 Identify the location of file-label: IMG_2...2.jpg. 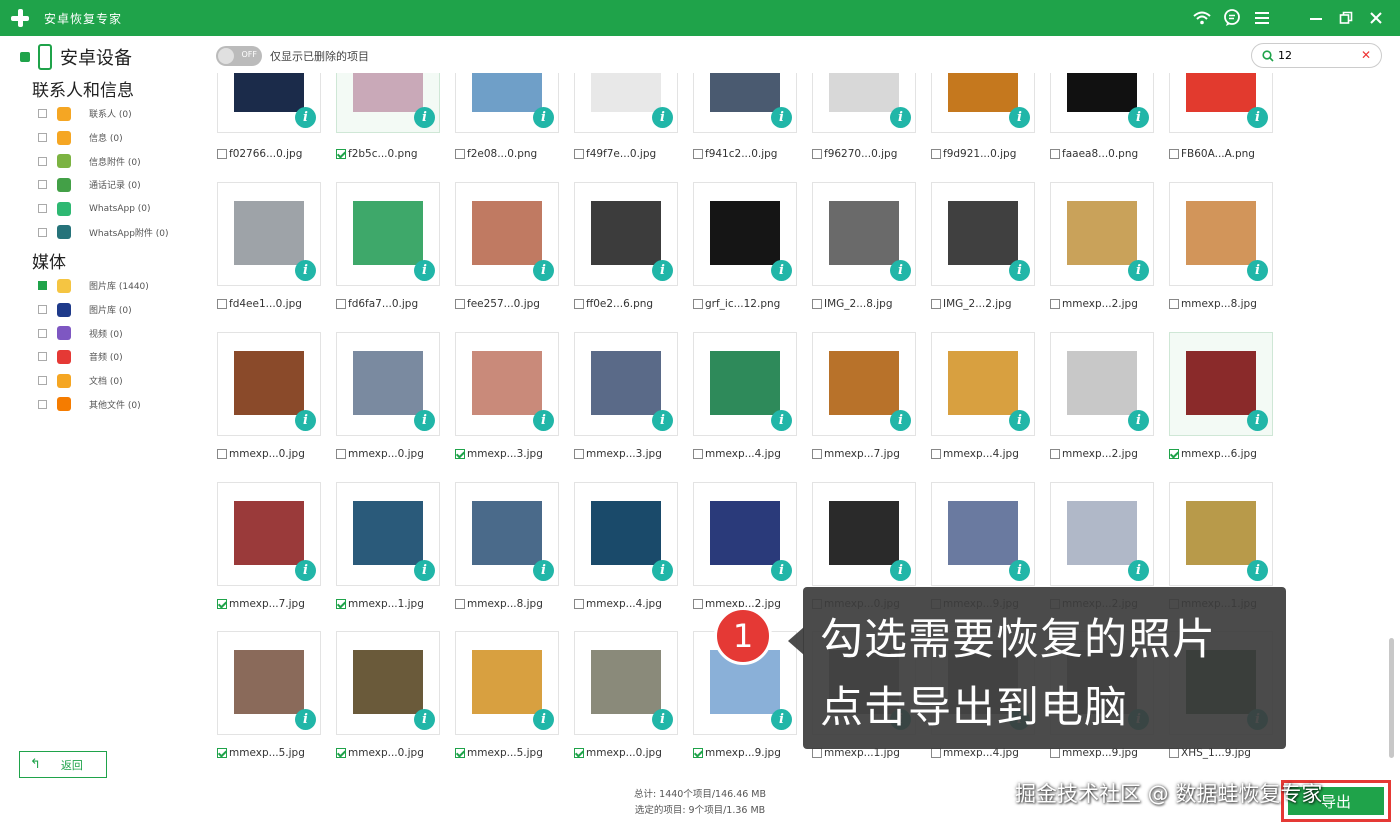
(971, 304).